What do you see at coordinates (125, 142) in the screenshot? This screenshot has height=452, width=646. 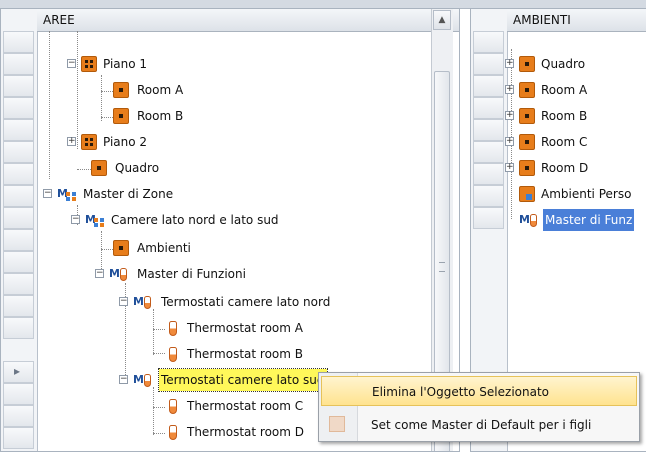 I see `tree-node-label: Piano 2` at bounding box center [125, 142].